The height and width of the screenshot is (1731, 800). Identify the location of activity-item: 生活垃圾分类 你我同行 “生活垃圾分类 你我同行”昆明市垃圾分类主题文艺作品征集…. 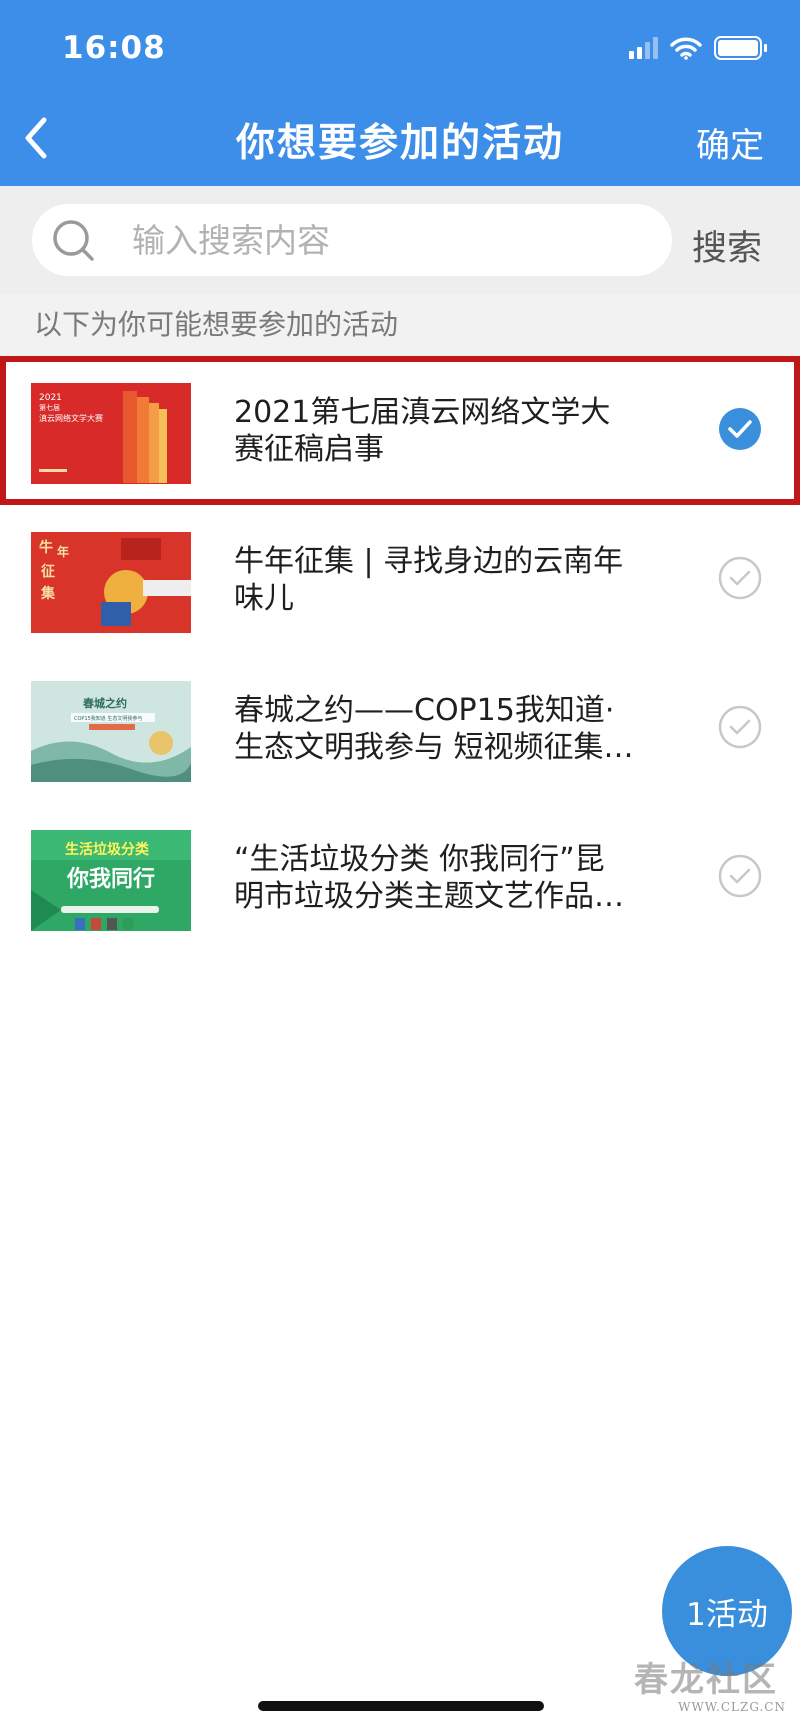
(400, 877).